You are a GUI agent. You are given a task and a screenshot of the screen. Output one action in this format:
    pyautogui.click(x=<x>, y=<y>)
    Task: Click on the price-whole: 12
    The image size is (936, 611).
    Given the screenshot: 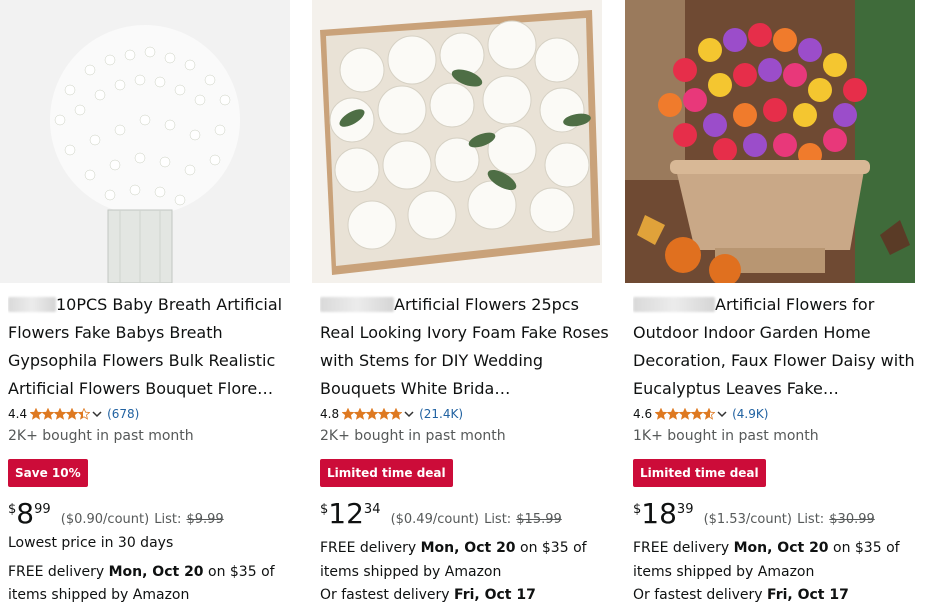 What is the action you would take?
    pyautogui.click(x=346, y=513)
    